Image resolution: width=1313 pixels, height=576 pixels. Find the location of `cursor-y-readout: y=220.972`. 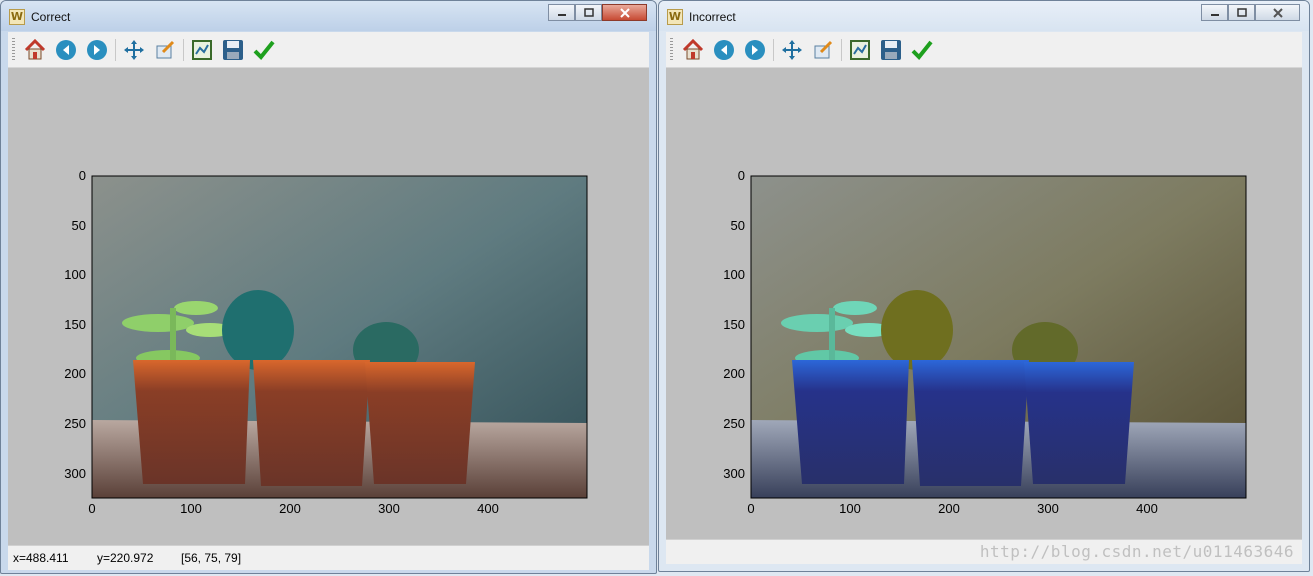

cursor-y-readout: y=220.972 is located at coordinates (125, 558).